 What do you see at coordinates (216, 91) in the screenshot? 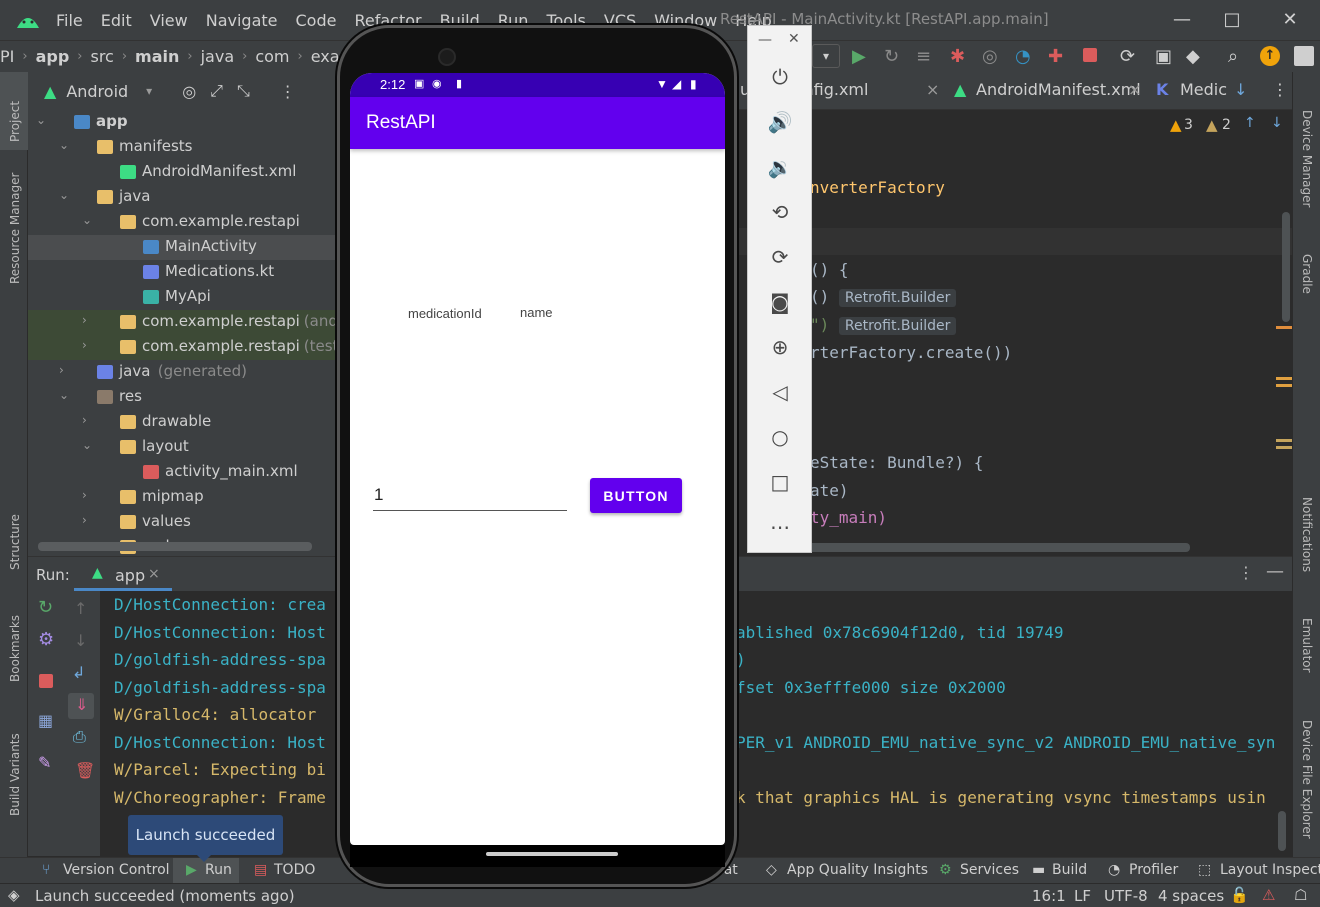
I see `expand-all-icon: ⤢` at bounding box center [216, 91].